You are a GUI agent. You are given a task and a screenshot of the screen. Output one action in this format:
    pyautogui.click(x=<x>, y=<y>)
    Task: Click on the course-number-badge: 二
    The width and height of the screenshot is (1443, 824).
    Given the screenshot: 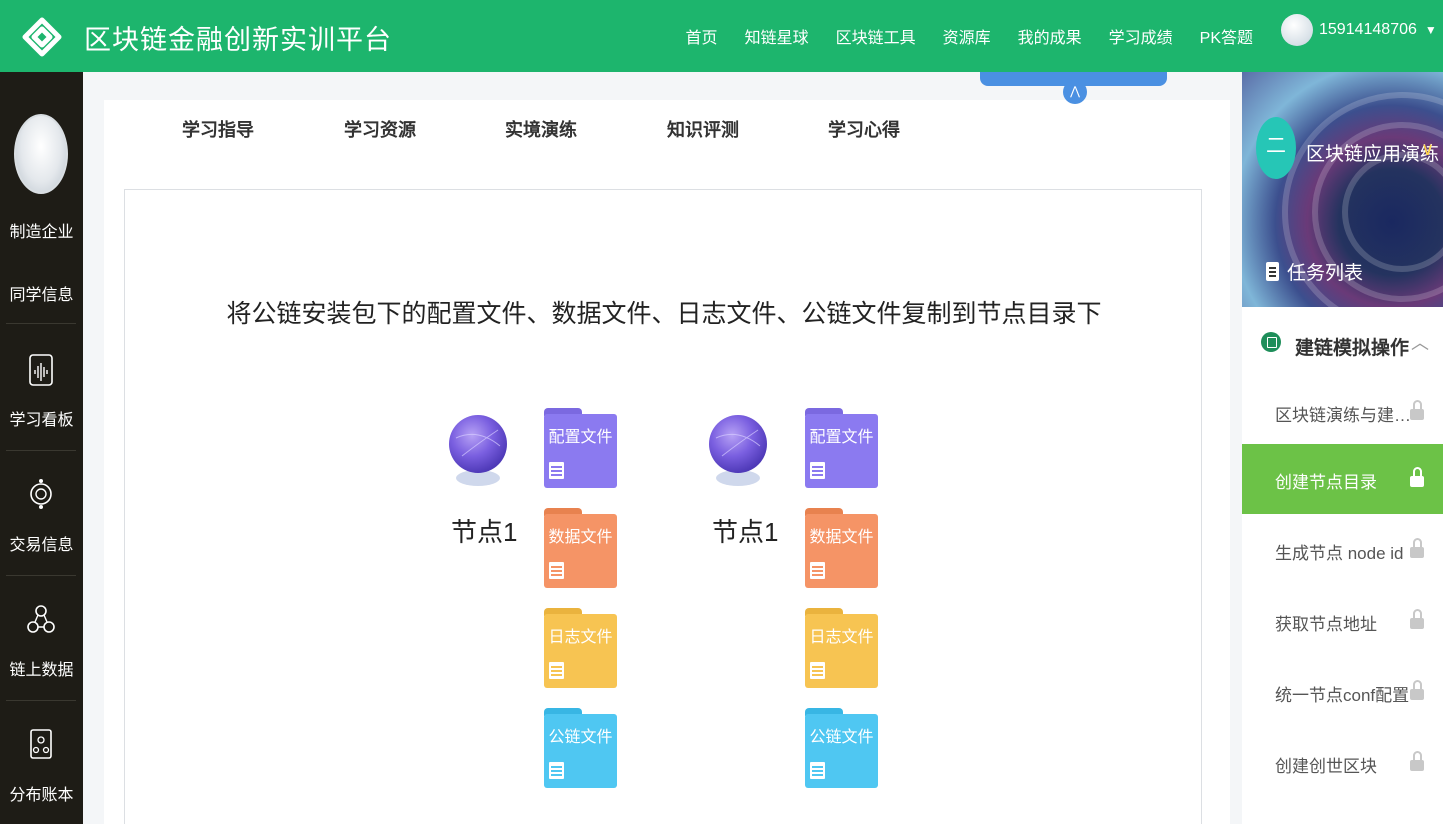 What is the action you would take?
    pyautogui.click(x=1276, y=148)
    